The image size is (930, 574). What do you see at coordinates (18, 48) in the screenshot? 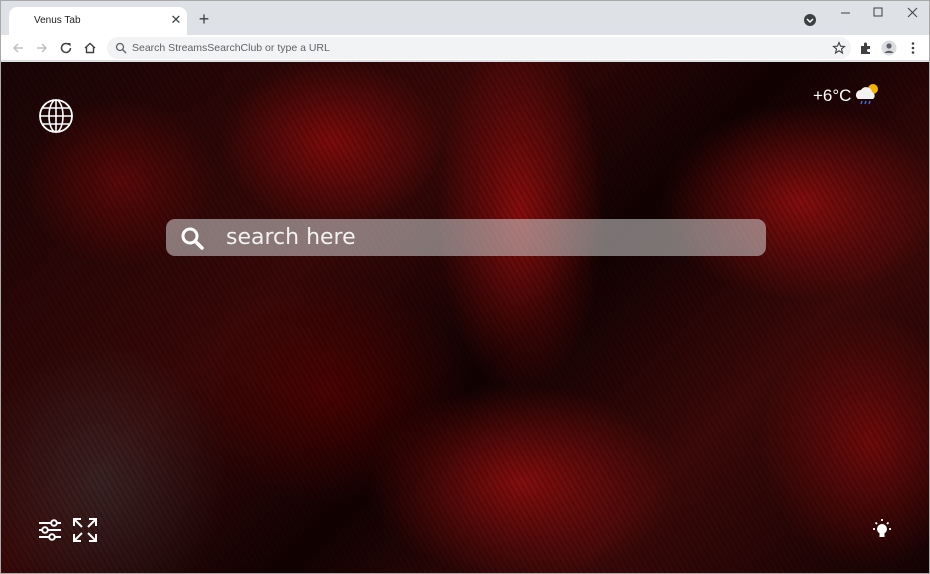
I see `back-icon` at bounding box center [18, 48].